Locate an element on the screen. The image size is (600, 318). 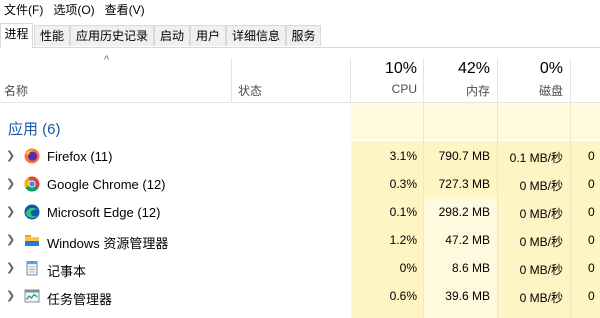
menu-bar: 文件(F) 选项(O) 查看(V) is located at coordinates (300, 10).